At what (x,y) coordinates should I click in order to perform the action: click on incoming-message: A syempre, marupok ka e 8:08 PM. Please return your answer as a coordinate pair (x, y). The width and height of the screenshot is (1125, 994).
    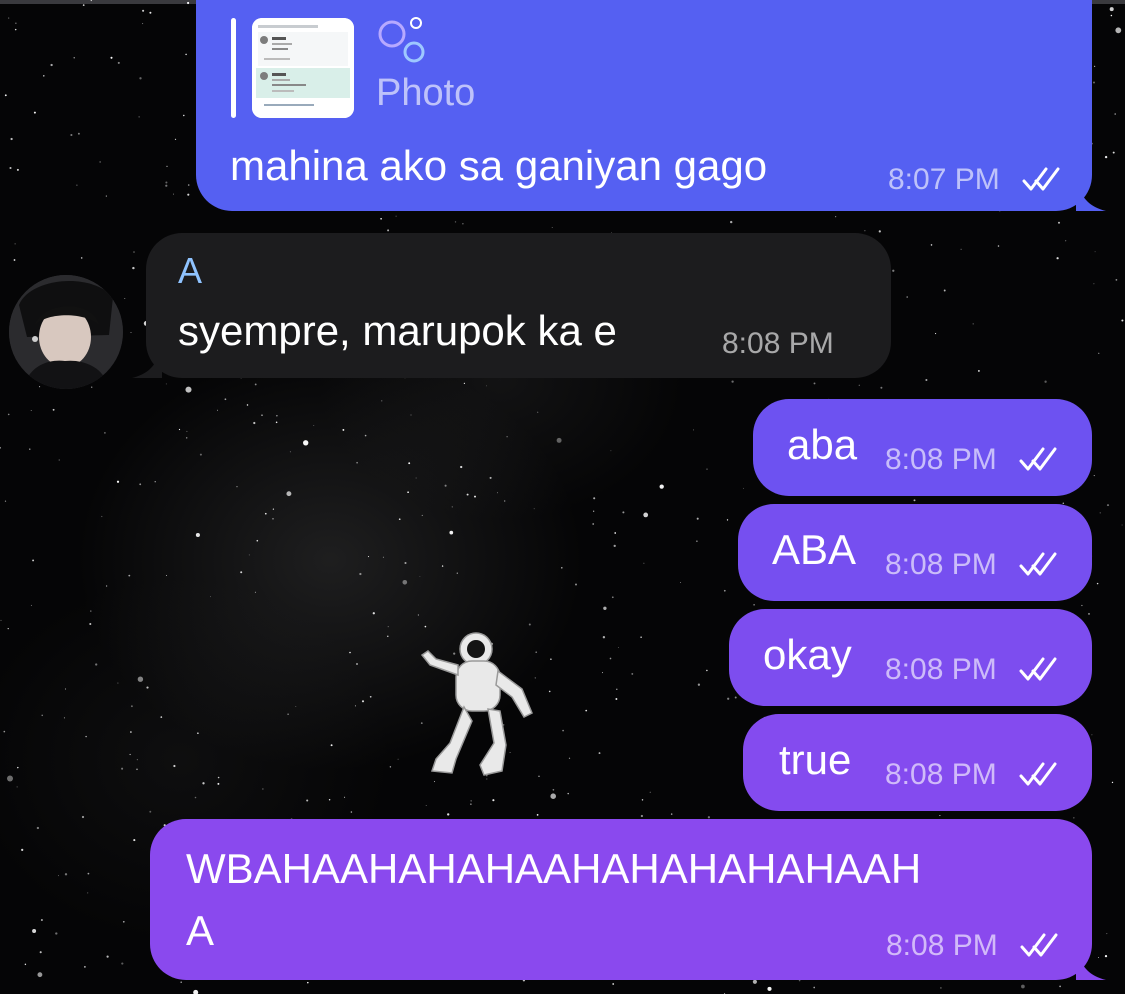
    Looking at the image, I should click on (511, 305).